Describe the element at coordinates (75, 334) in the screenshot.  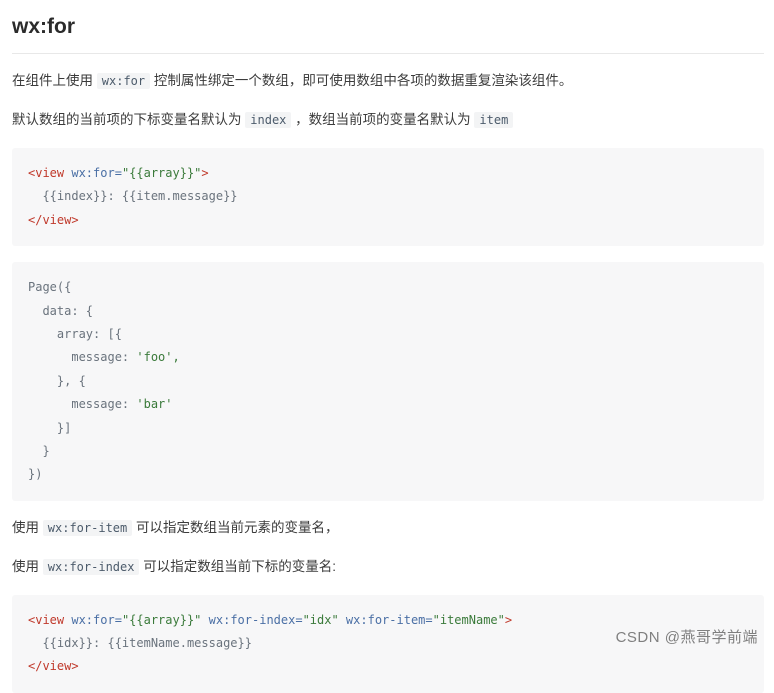
I see `code-js-line-3: array: [{` at that location.